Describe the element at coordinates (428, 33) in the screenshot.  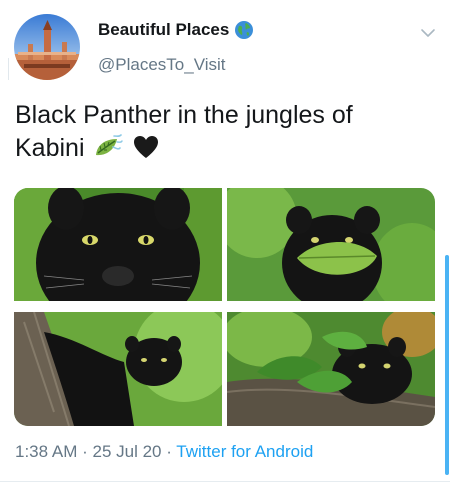
I see `chevron-down-icon` at that location.